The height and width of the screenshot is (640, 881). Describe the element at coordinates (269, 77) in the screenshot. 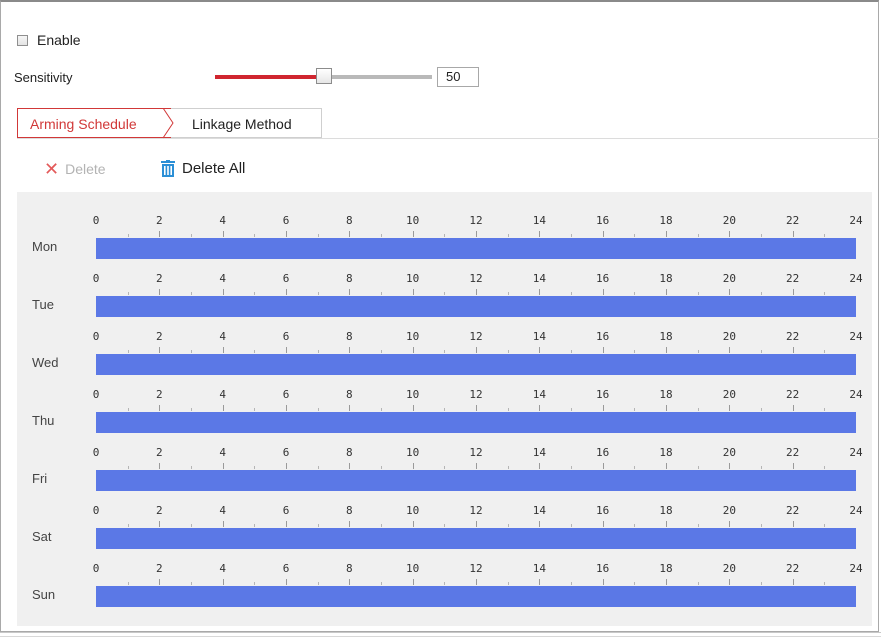

I see `sensitivity-slider-fill` at that location.